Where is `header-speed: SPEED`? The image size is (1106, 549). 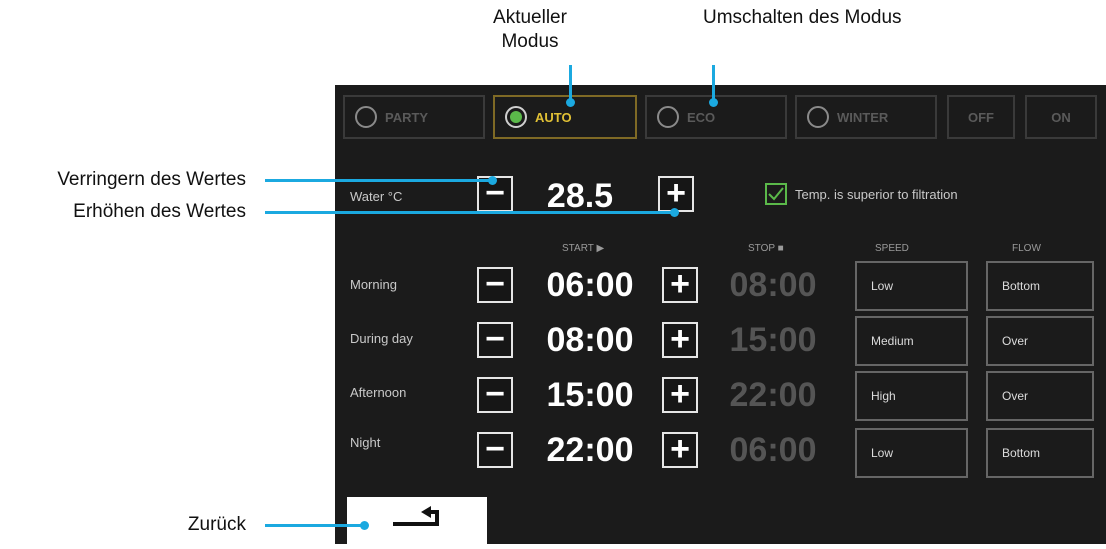 header-speed: SPEED is located at coordinates (892, 248).